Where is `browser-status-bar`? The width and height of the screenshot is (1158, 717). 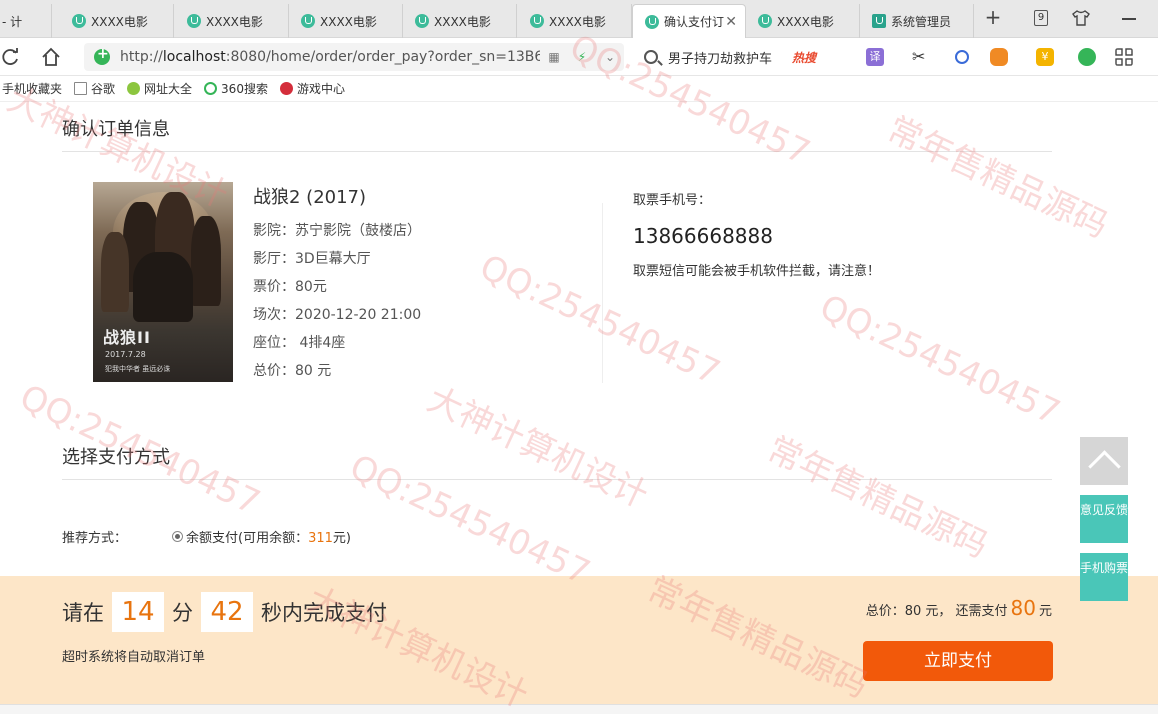 browser-status-bar is located at coordinates (579, 709).